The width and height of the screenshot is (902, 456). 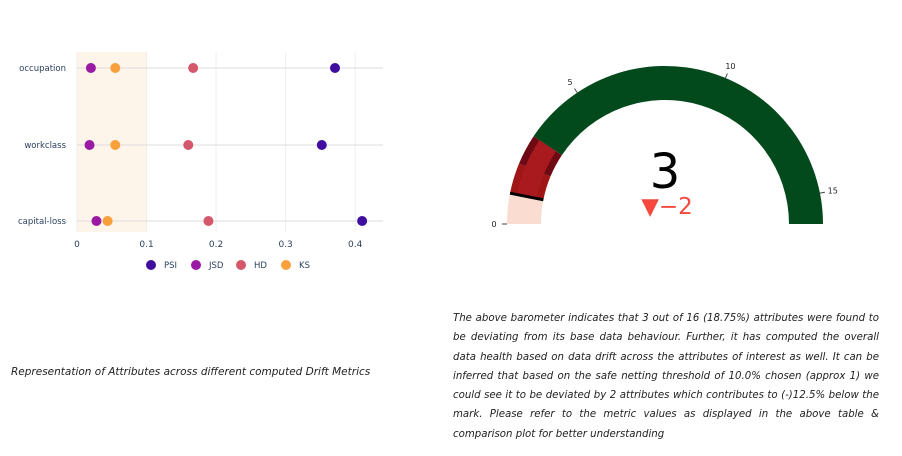 What do you see at coordinates (151, 265) in the screenshot?
I see `legend-marker-psi` at bounding box center [151, 265].